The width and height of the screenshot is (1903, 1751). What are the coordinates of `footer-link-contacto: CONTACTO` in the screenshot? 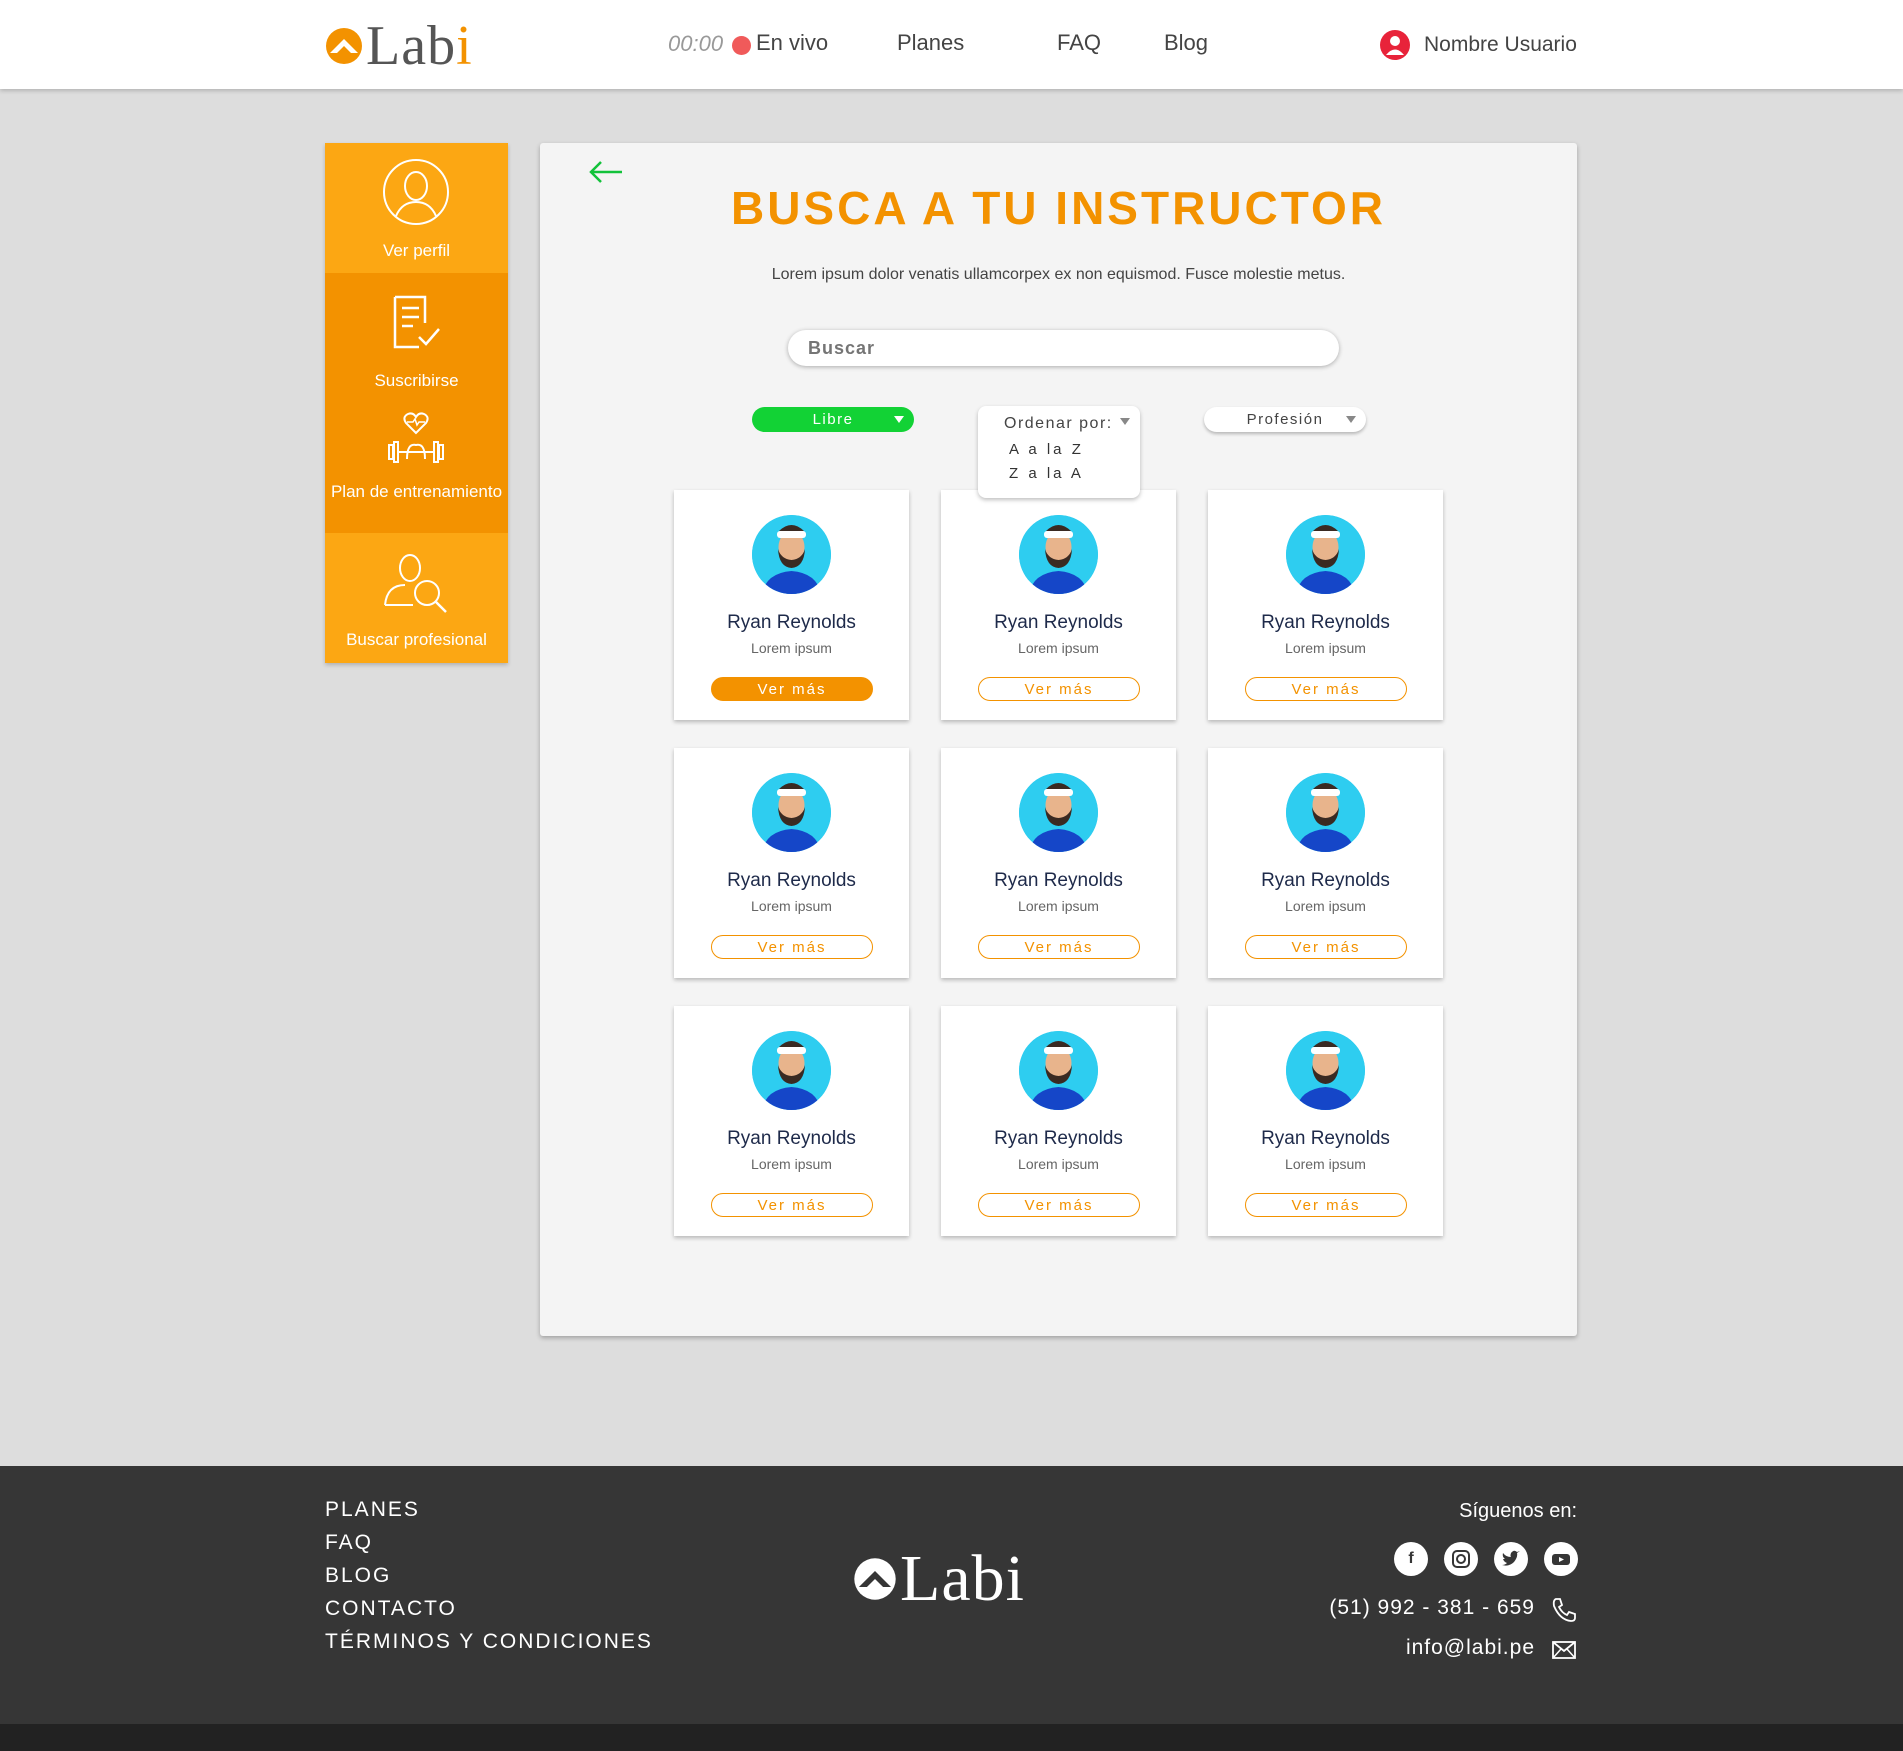 It's located at (391, 1609).